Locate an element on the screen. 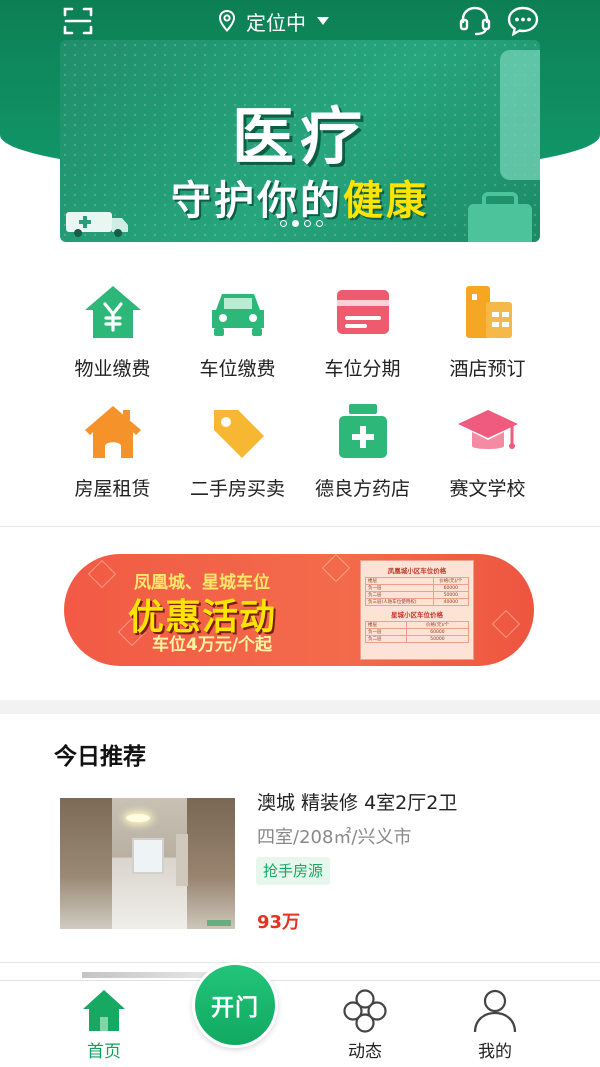  service-label: 车位缴费 is located at coordinates (237, 369).